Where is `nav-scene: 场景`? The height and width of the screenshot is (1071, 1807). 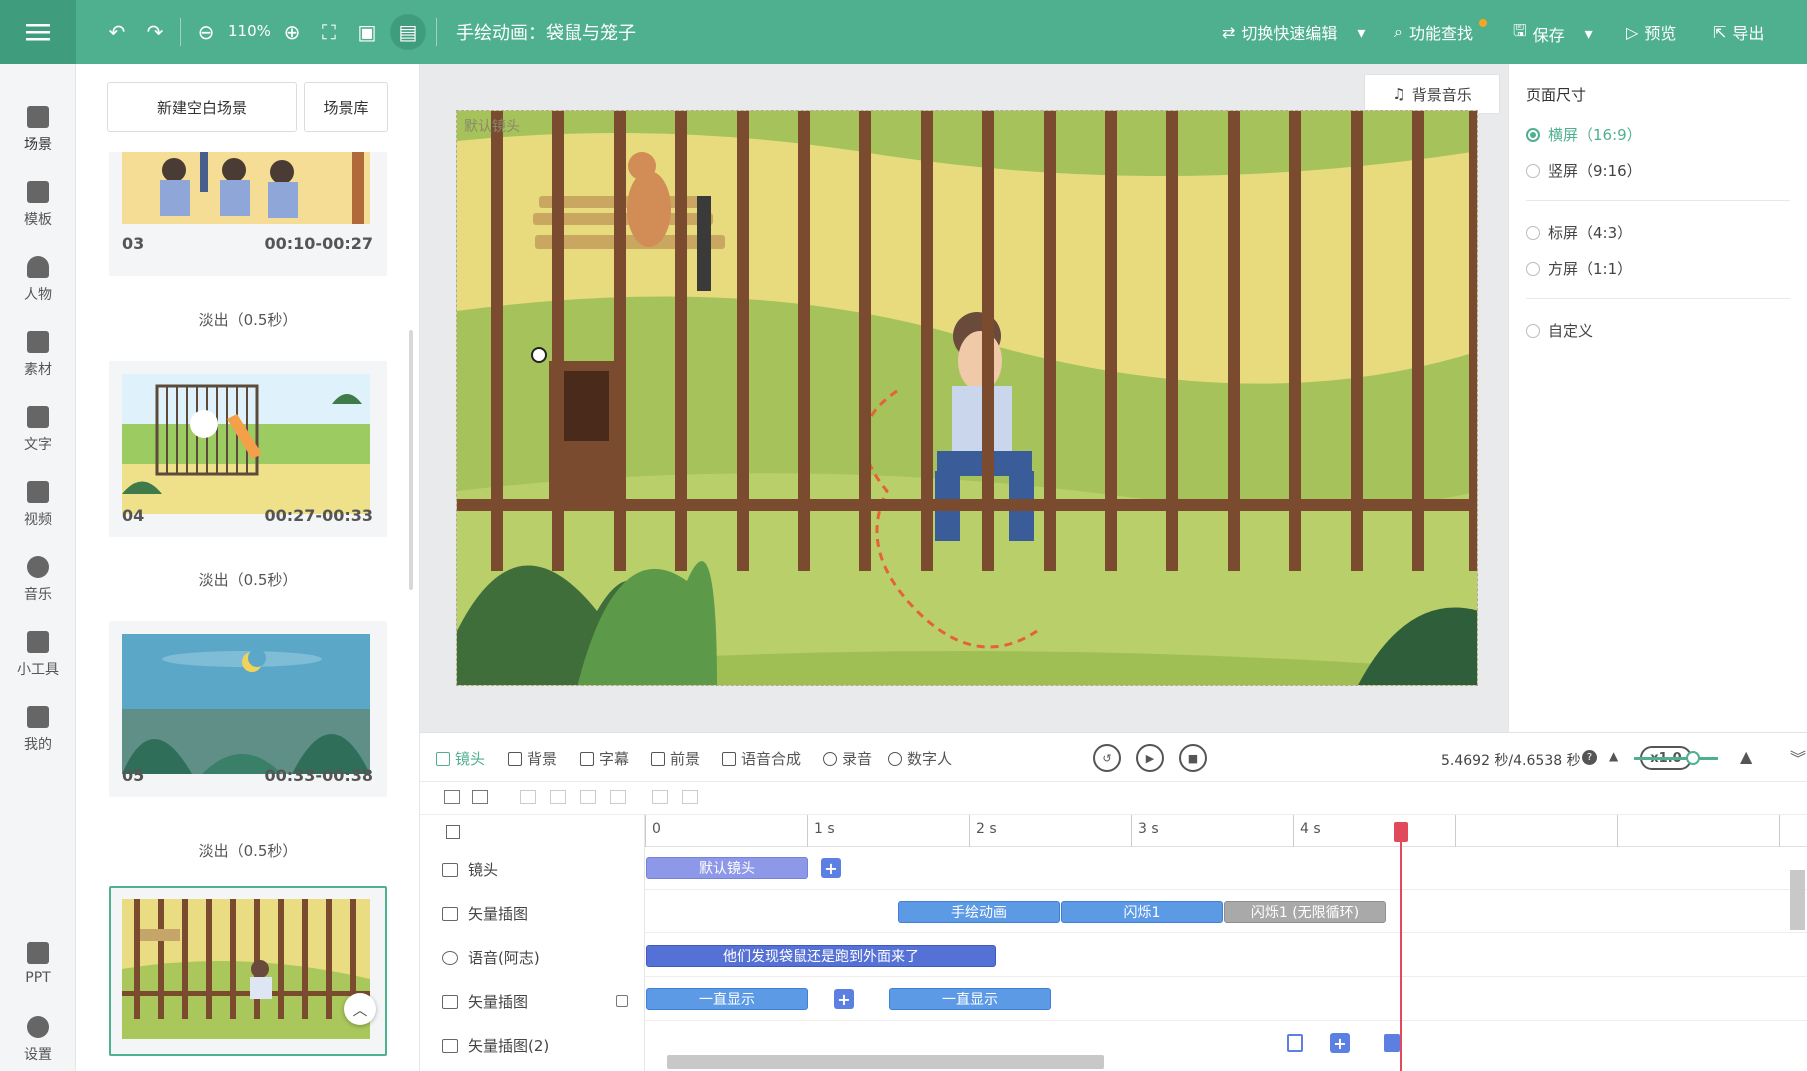
nav-scene: 场景 is located at coordinates (38, 130).